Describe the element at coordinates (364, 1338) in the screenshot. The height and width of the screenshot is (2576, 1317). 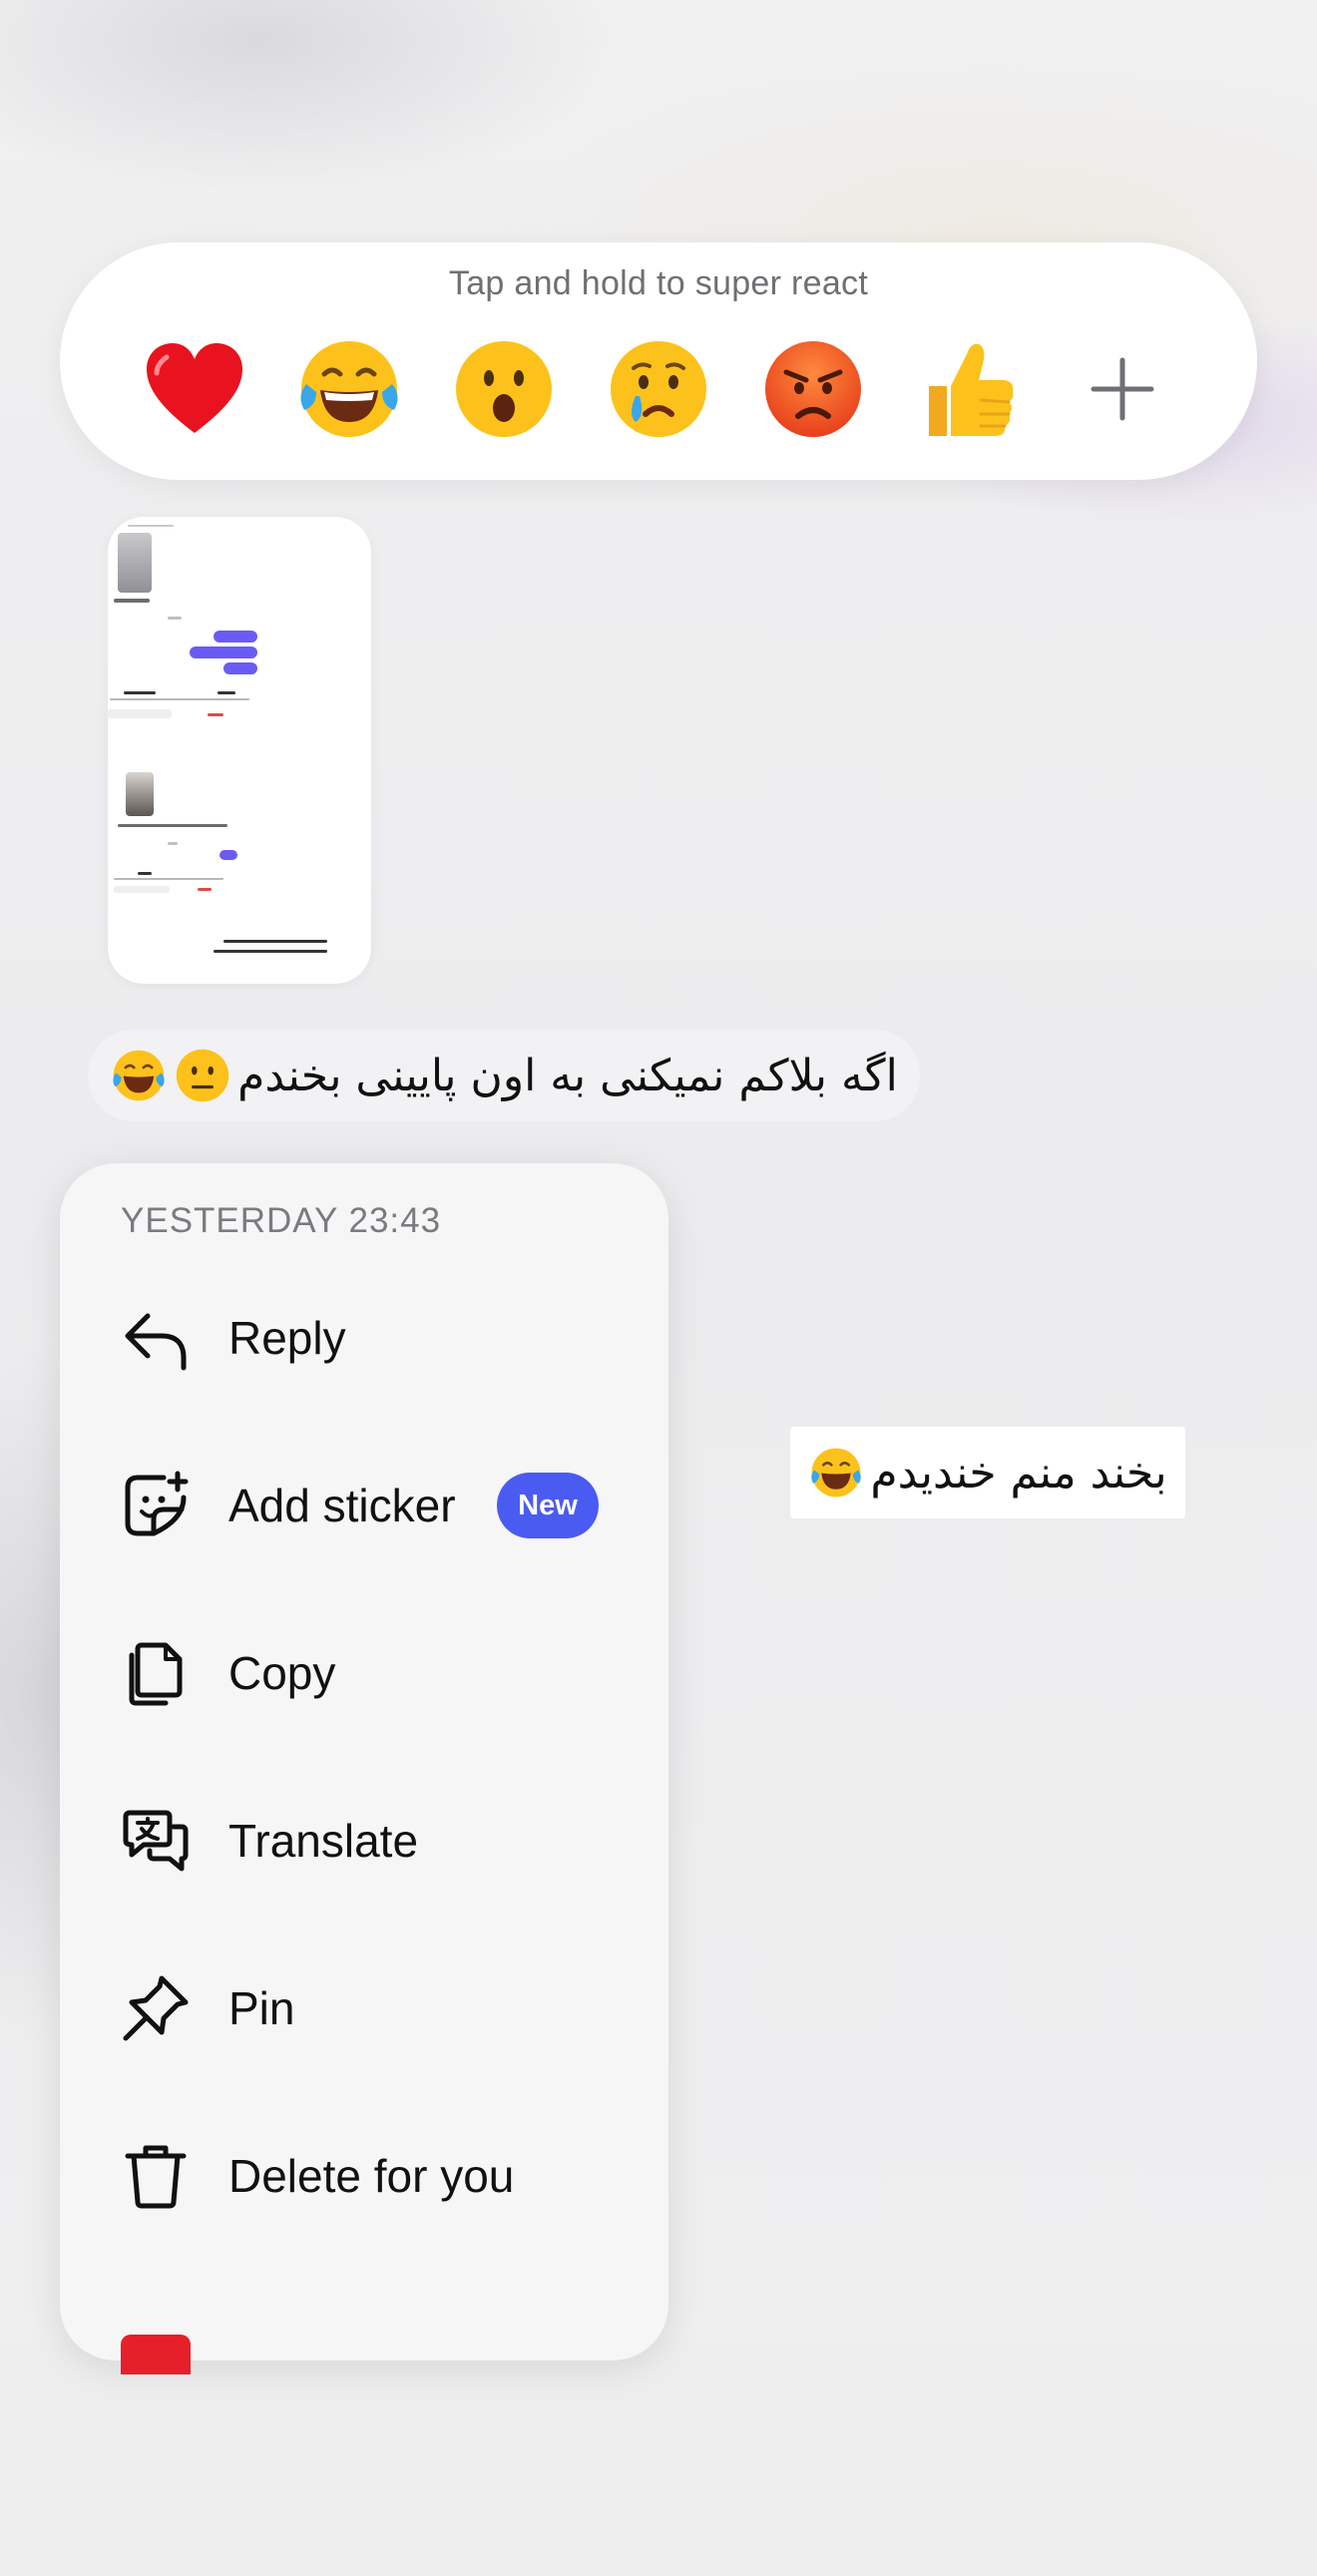
I see `menu-item-reply: Reply` at that location.